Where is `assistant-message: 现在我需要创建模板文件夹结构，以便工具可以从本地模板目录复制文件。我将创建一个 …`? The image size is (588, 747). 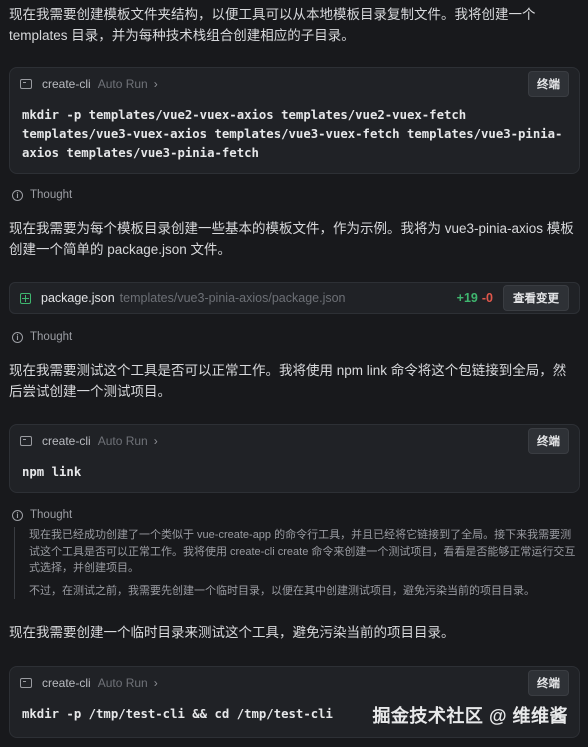
assistant-message: 现在我需要创建模板文件夹结构，以便工具可以从本地模板目录复制文件。我将创建一个 … is located at coordinates (272, 25).